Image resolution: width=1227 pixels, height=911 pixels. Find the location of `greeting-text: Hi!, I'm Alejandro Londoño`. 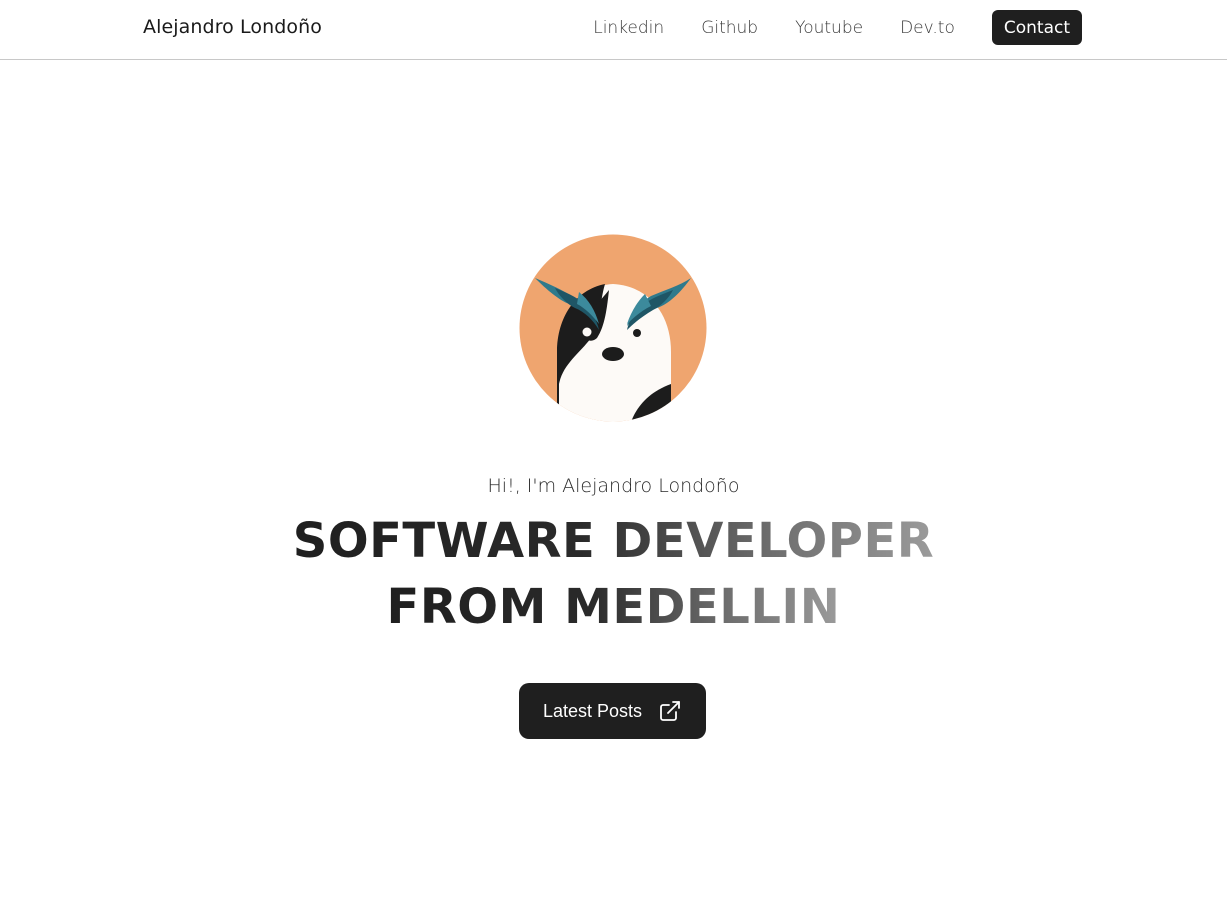

greeting-text: Hi!, I'm Alejandro Londoño is located at coordinates (613, 486).